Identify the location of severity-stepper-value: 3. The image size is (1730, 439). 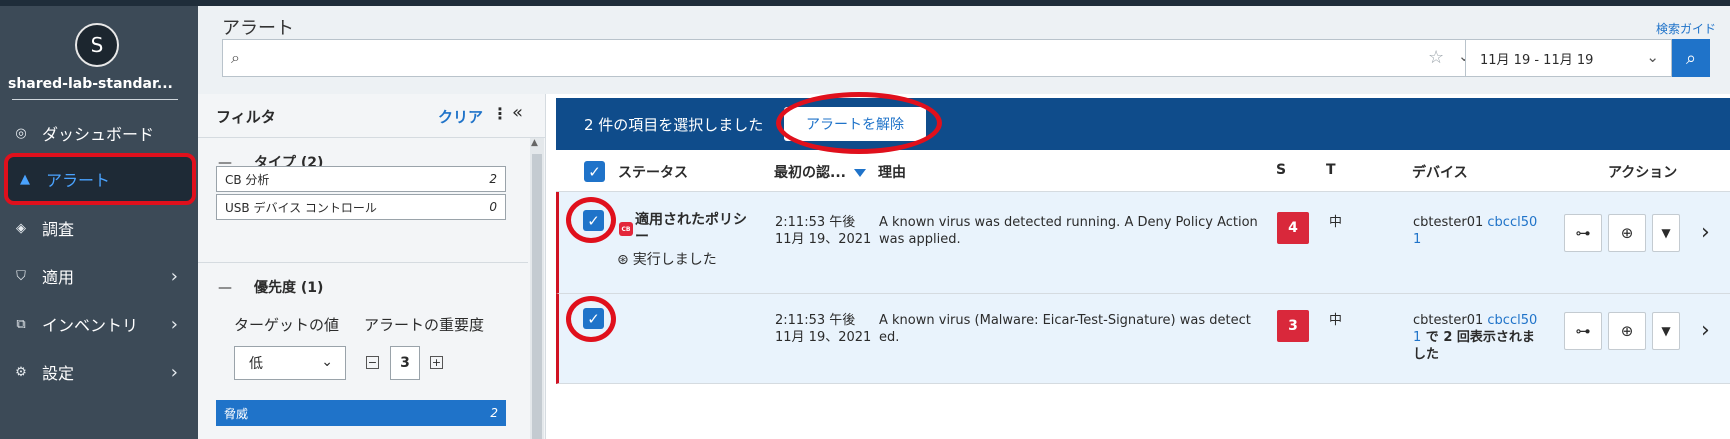
(405, 363).